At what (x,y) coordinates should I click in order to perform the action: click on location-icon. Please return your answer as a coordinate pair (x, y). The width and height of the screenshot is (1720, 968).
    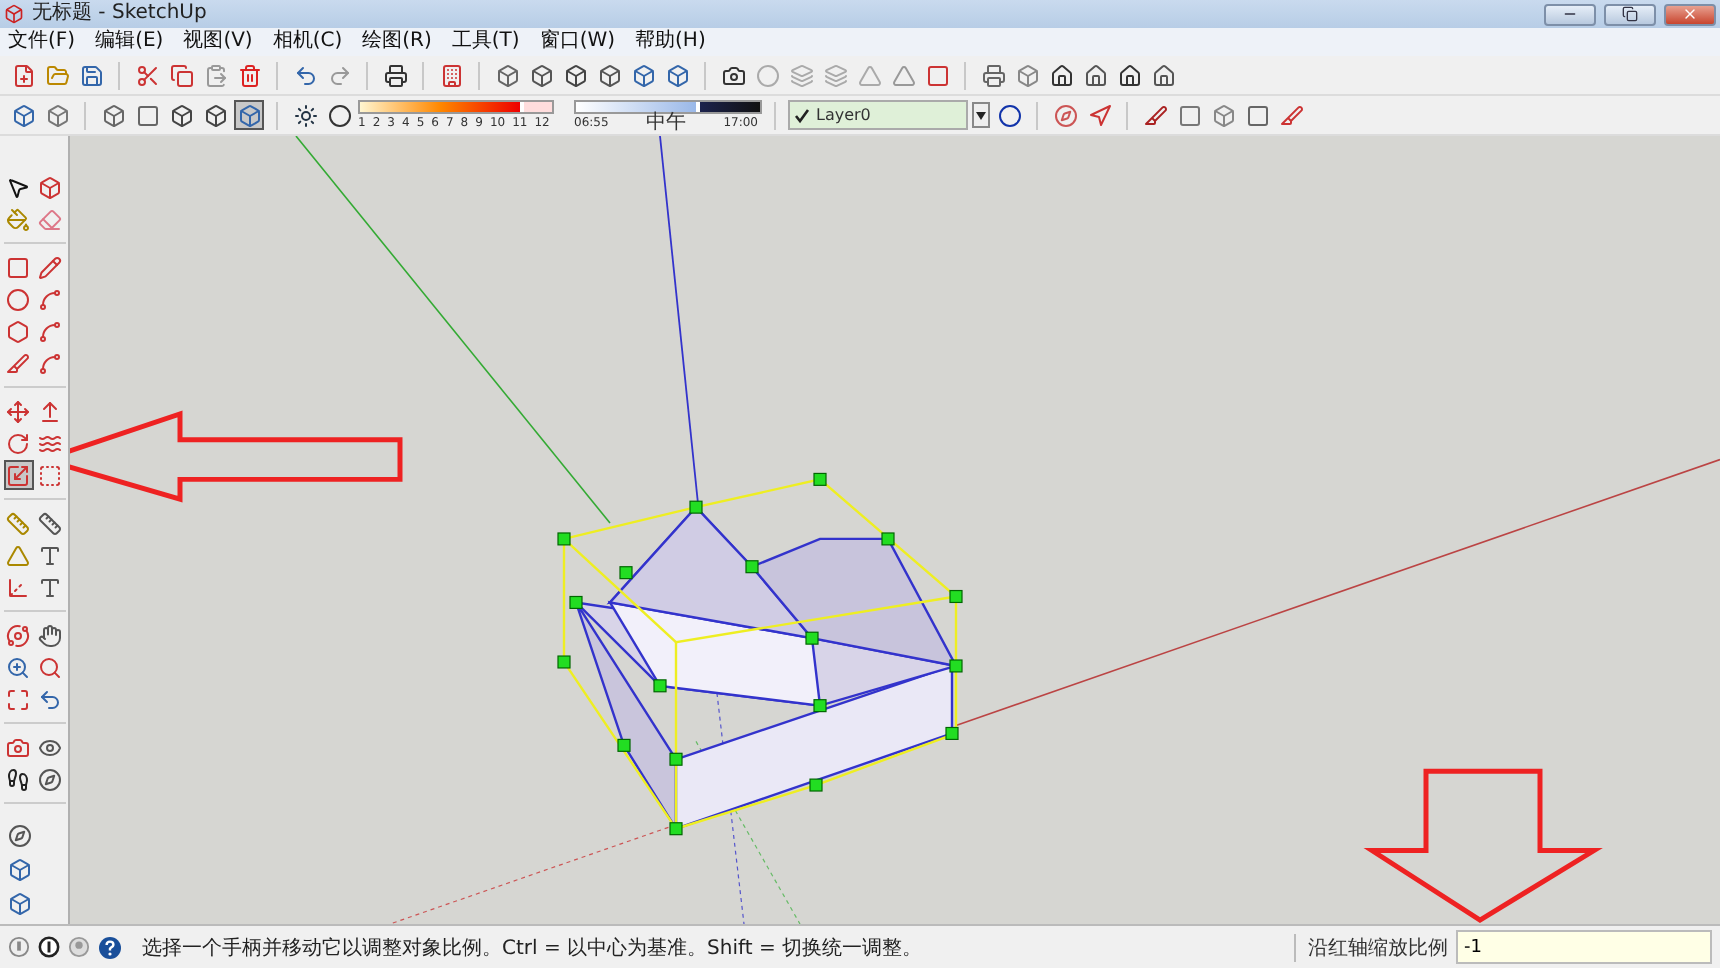
    Looking at the image, I should click on (19, 947).